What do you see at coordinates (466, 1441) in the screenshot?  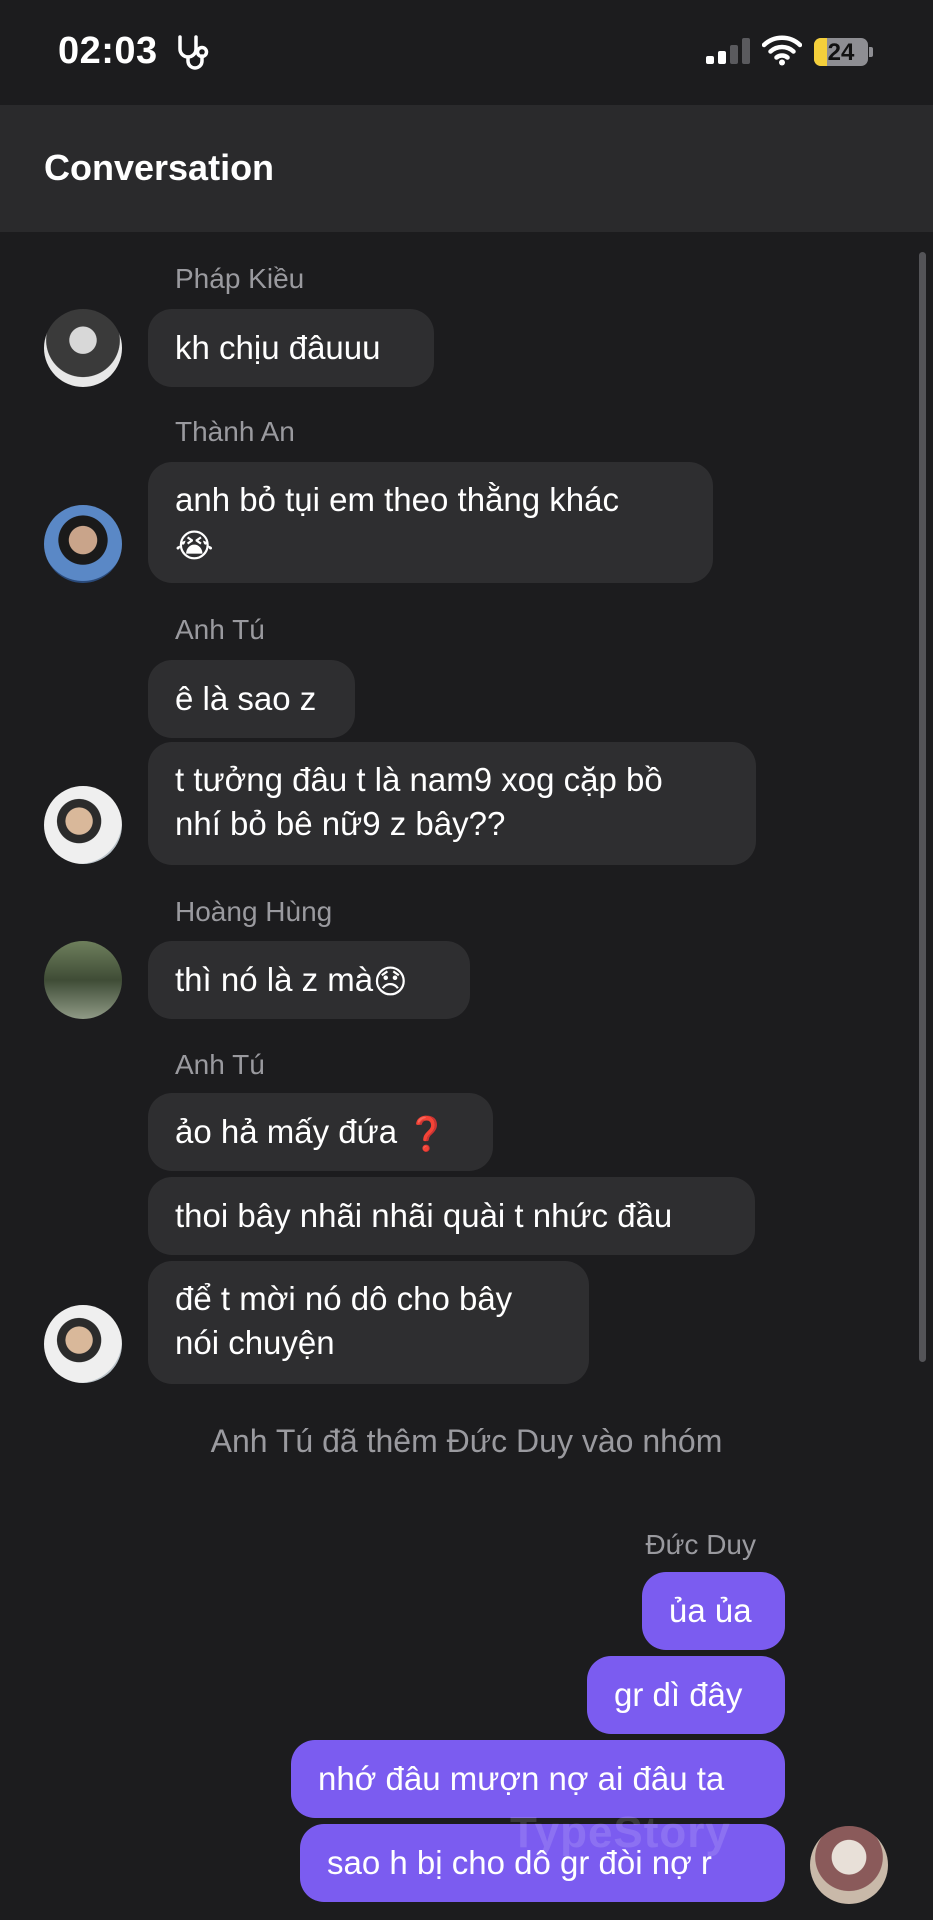 I see `system-message: Anh Tú đã thêm Đức Duy vào nhóm` at bounding box center [466, 1441].